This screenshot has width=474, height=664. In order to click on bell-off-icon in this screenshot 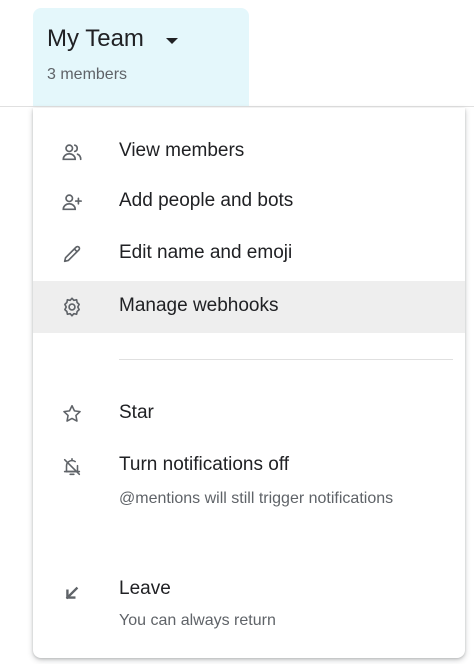, I will do `click(72, 467)`.